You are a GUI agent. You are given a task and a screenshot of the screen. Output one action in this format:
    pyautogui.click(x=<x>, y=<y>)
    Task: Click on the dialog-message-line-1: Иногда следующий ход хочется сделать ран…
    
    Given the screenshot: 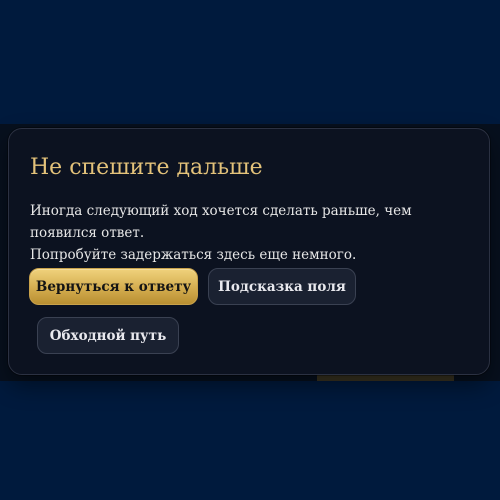 What is the action you would take?
    pyautogui.click(x=221, y=222)
    